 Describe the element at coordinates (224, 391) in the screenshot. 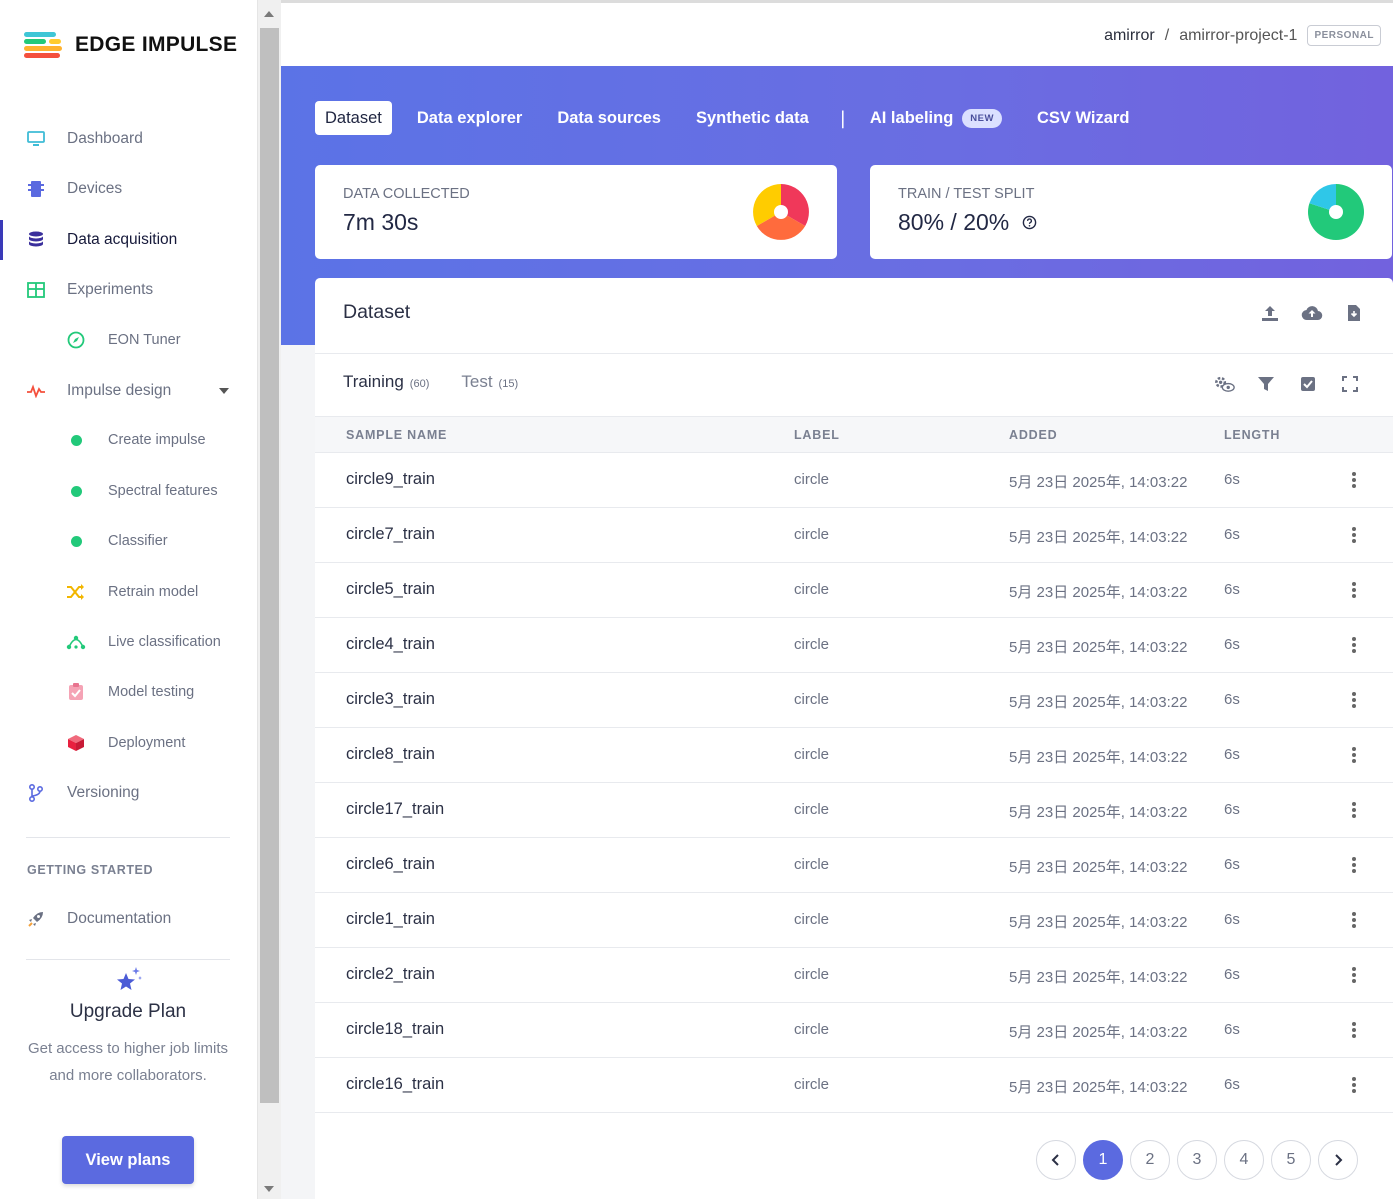

I see `chevron-down-icon` at that location.